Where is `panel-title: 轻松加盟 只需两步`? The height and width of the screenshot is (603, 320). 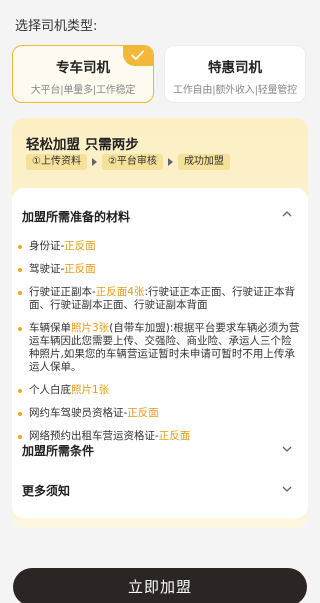
panel-title: 轻松加盟 只需两步 is located at coordinates (82, 145).